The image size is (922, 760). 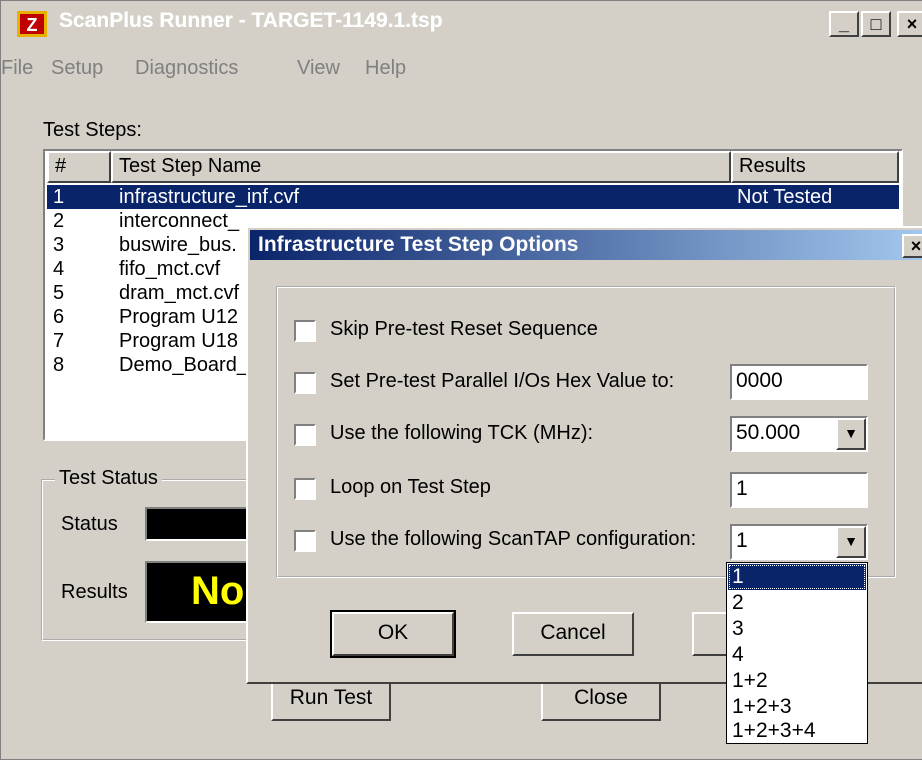 I want to click on row-name: infrastructure_inf.cvf, so click(x=209, y=197).